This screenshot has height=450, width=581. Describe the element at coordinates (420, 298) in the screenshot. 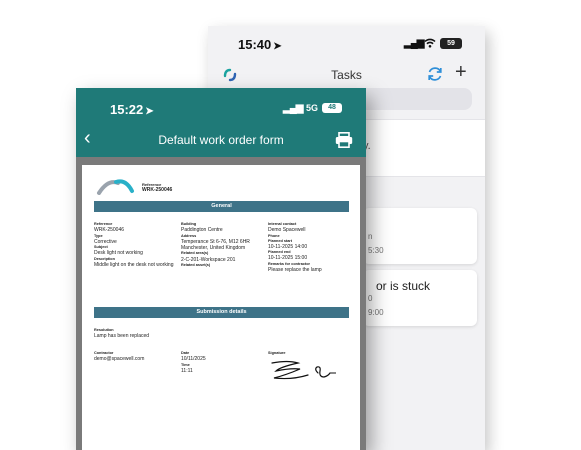

I see `task-card: or is stuck 0 9:00` at that location.